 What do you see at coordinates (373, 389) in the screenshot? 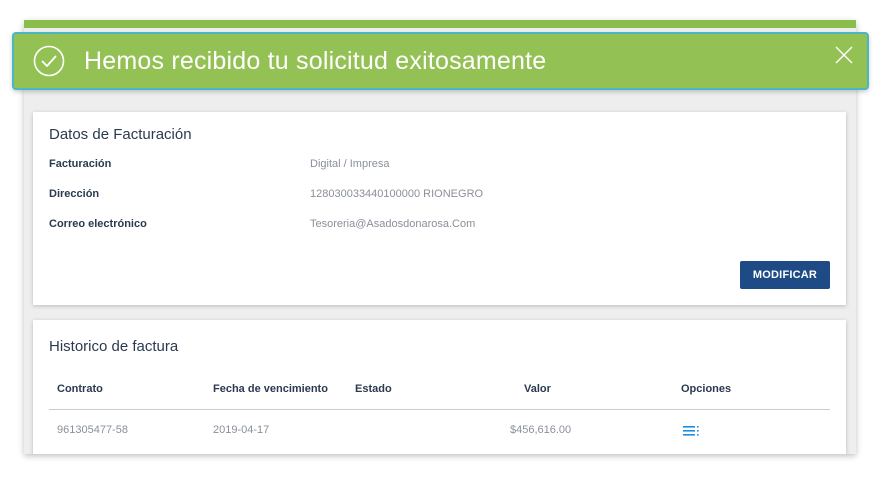
I see `column-header-estado: Estado` at bounding box center [373, 389].